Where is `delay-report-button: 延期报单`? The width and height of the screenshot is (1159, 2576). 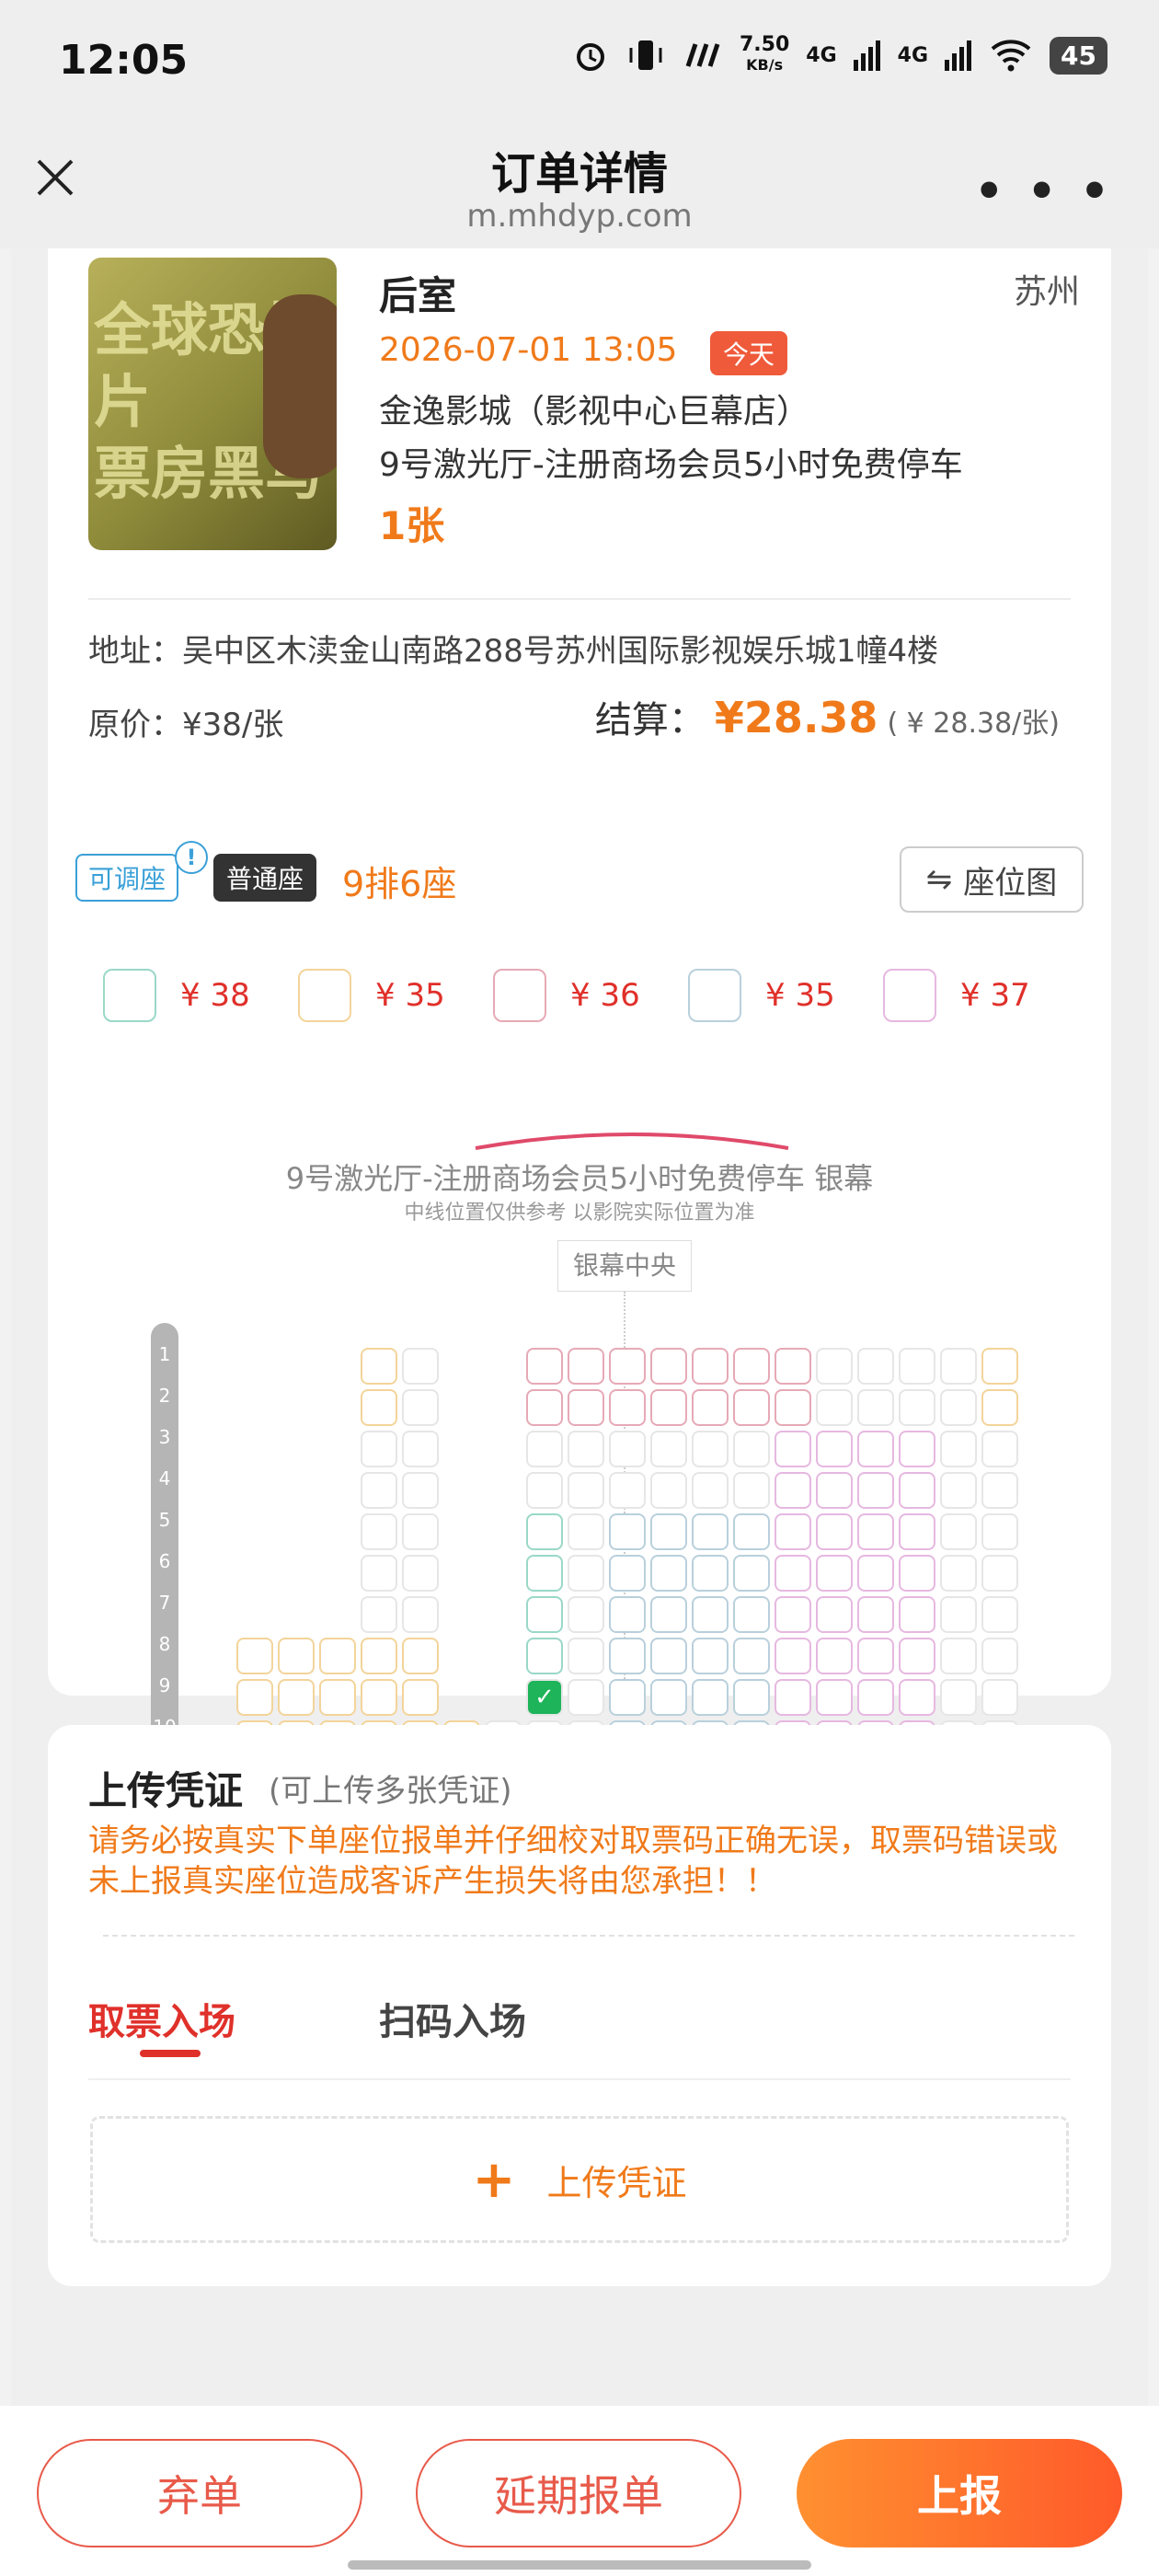
delay-report-button: 延期报单 is located at coordinates (578, 2493).